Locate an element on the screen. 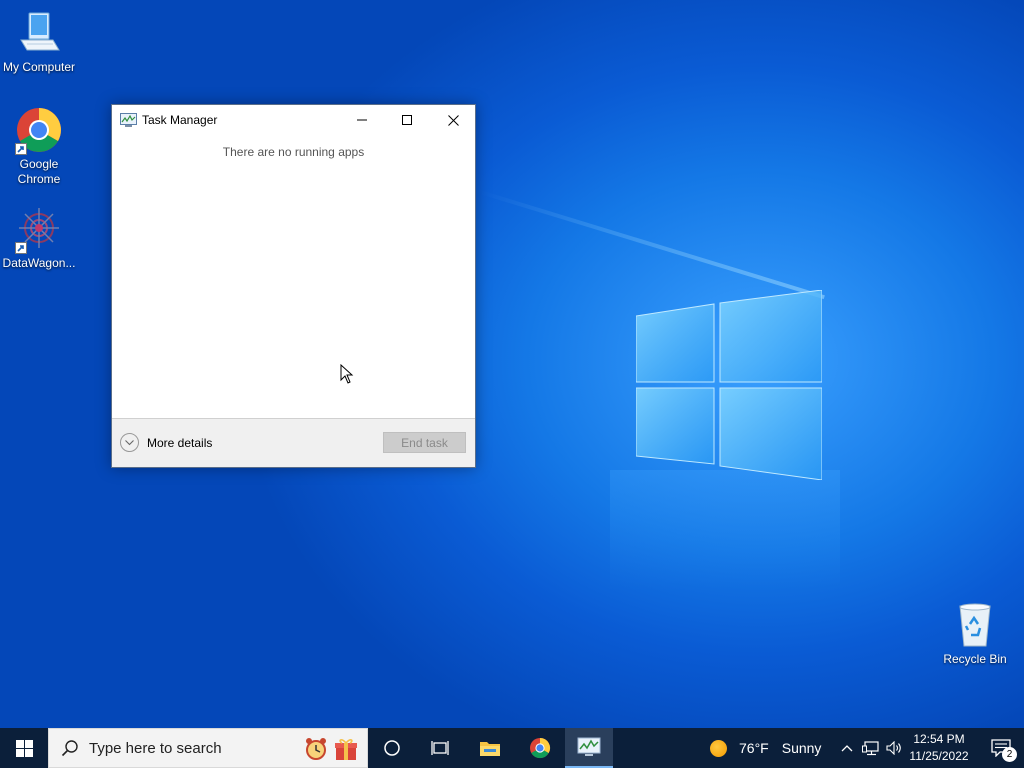  weather-condition: Sunny is located at coordinates (801, 748).